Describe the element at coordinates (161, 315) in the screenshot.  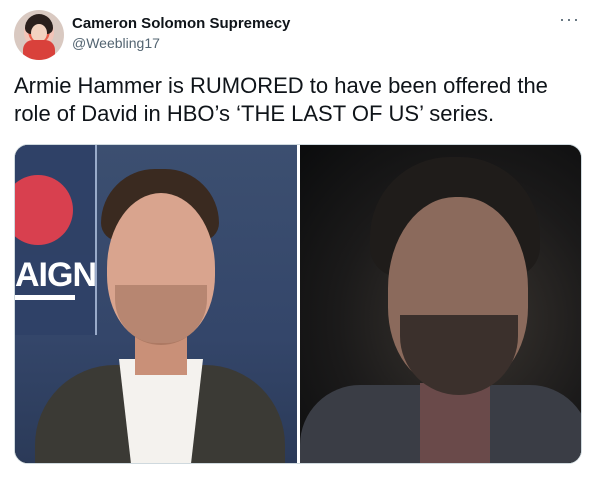
I see `stubble` at that location.